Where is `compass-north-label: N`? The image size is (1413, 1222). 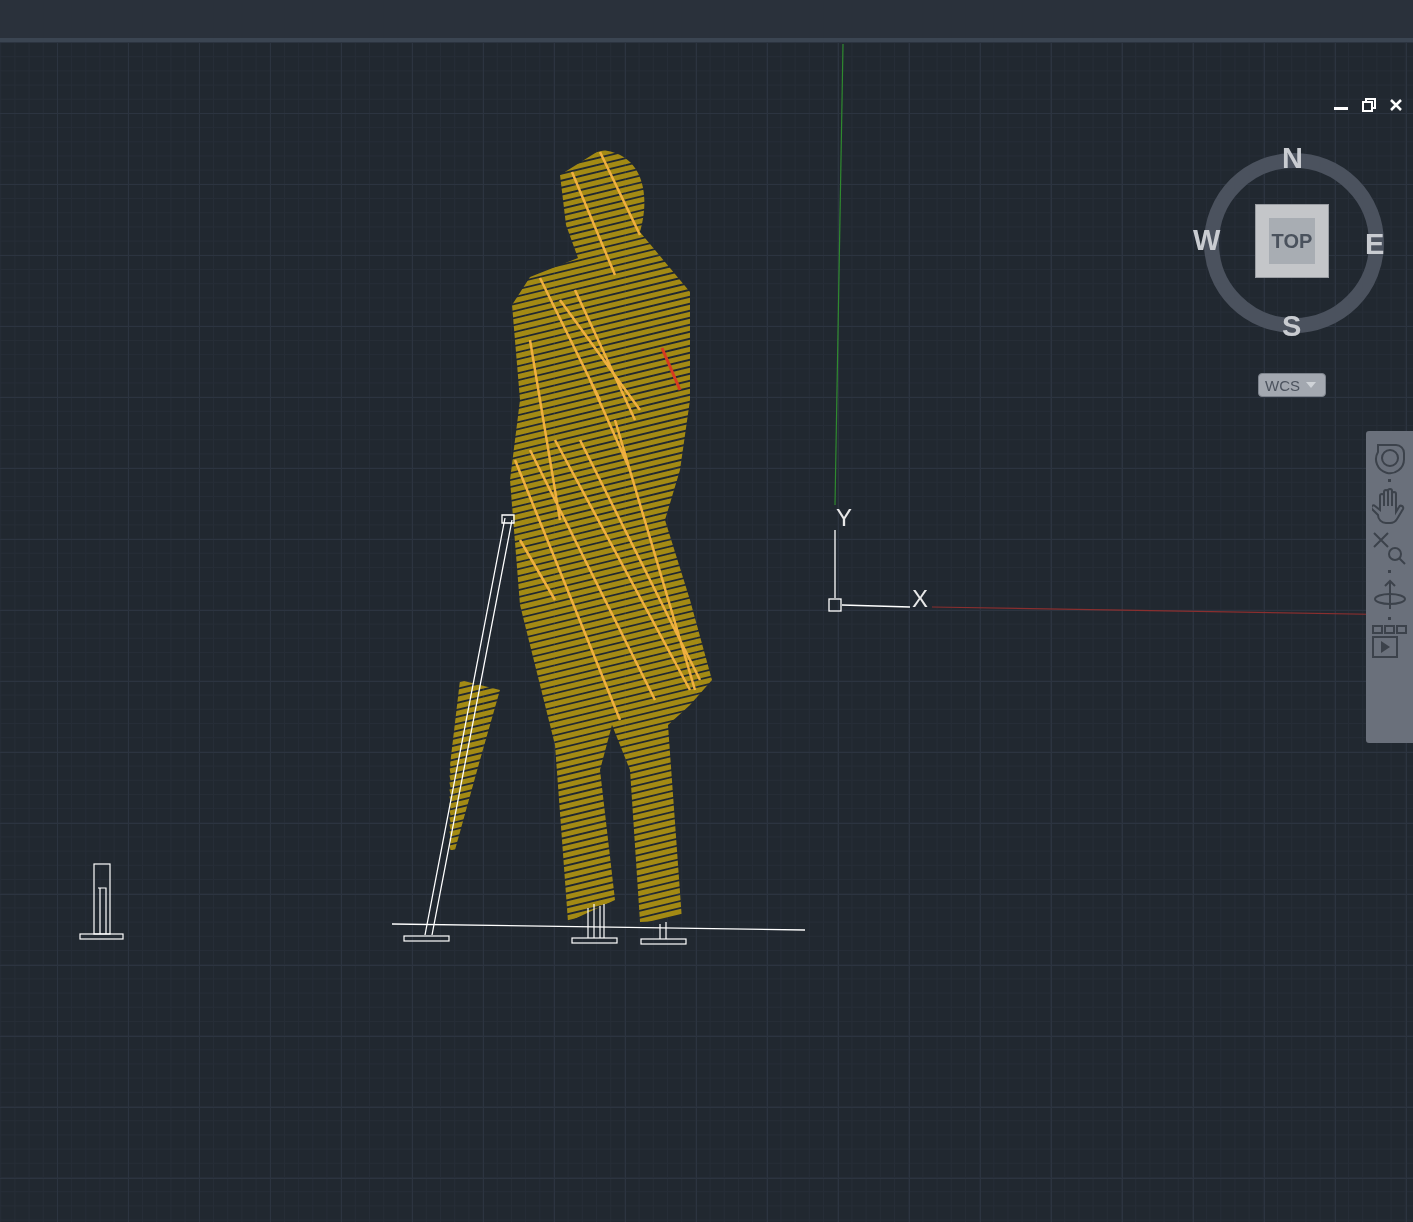 compass-north-label: N is located at coordinates (1292, 158).